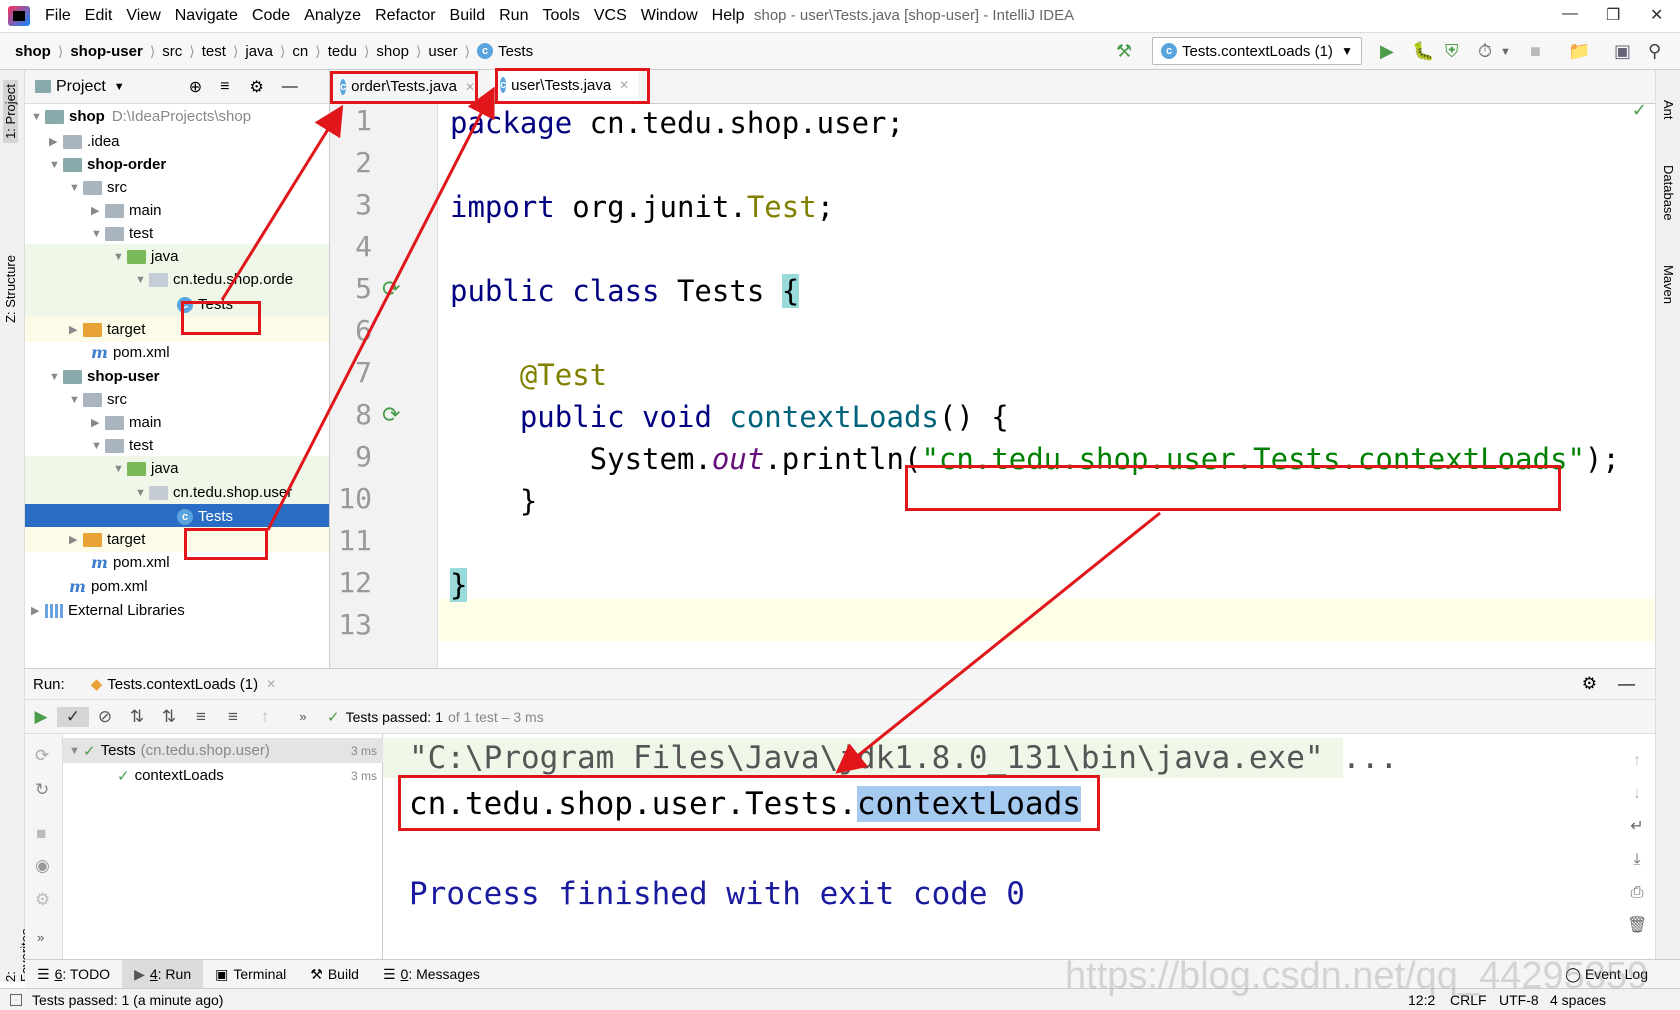  What do you see at coordinates (342, 51) in the screenshot?
I see `breadcrumb-tedu: tedu` at bounding box center [342, 51].